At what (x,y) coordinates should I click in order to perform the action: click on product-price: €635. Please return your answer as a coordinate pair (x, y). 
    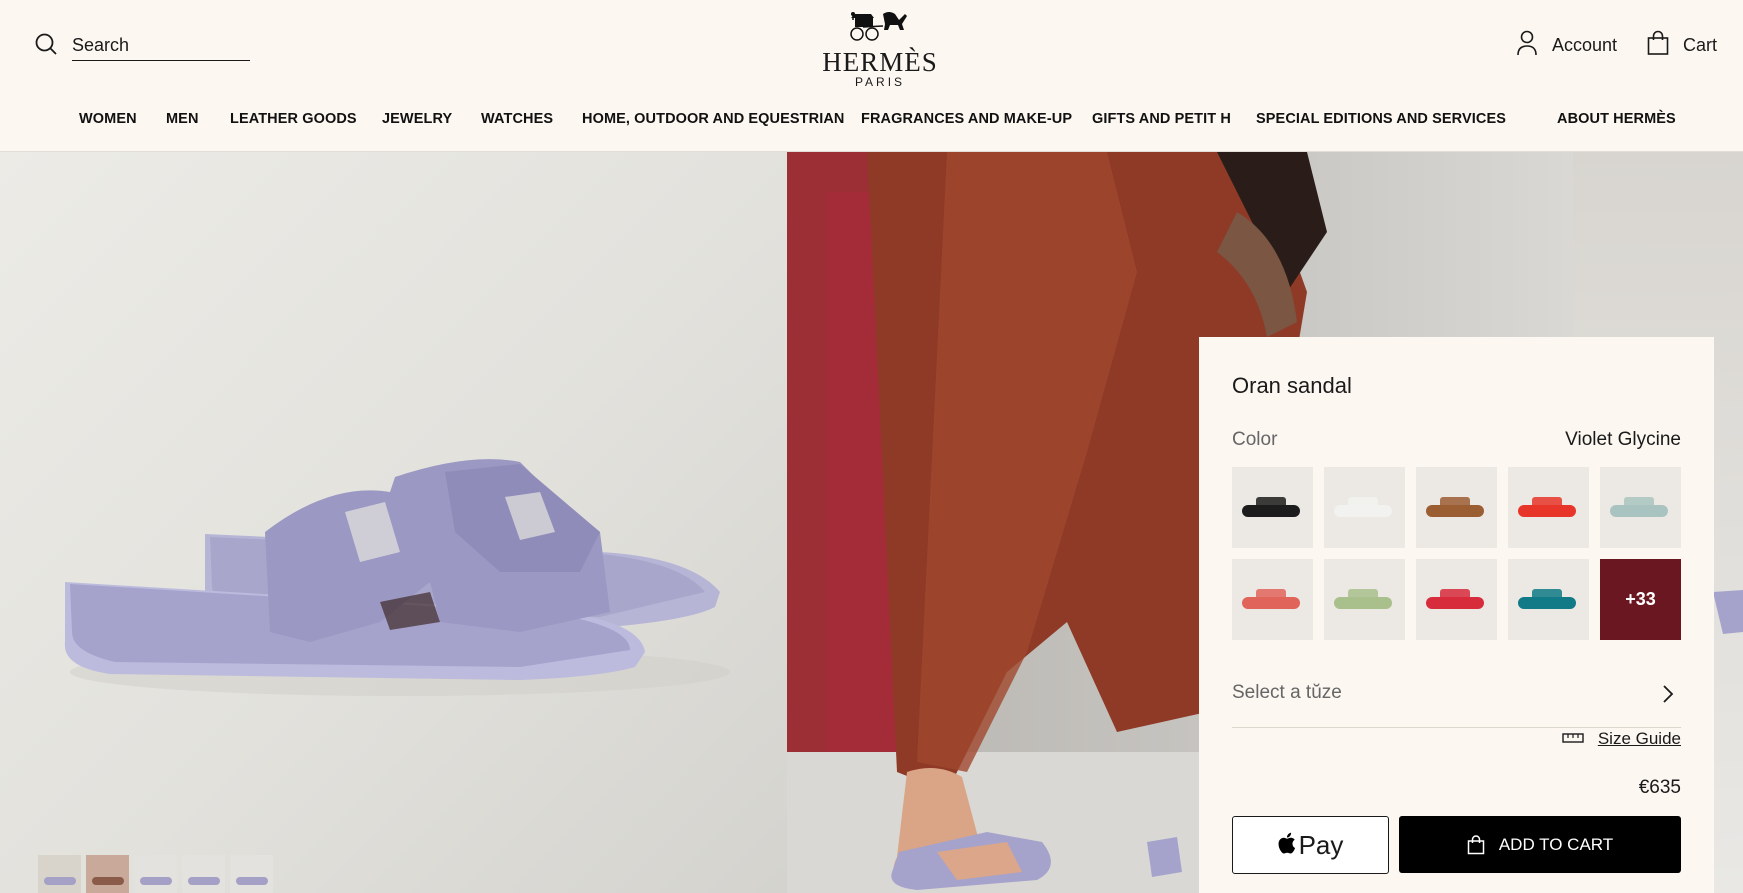
    Looking at the image, I should click on (1659, 787).